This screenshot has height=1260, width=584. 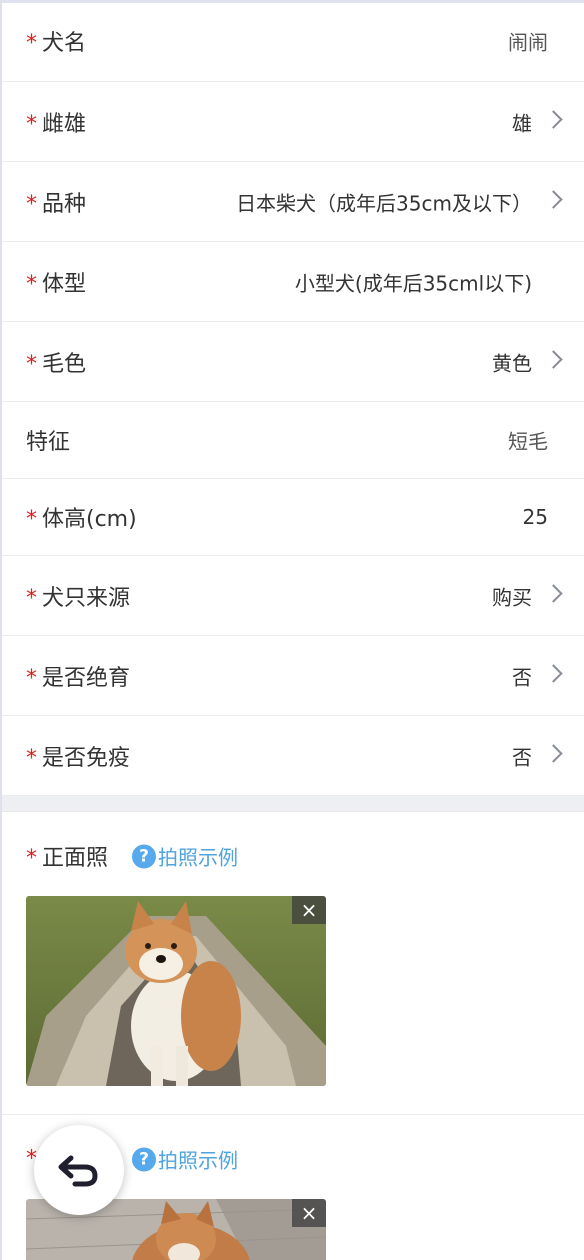 I want to click on form-row-source: * 犬只来源 购买, so click(x=293, y=596).